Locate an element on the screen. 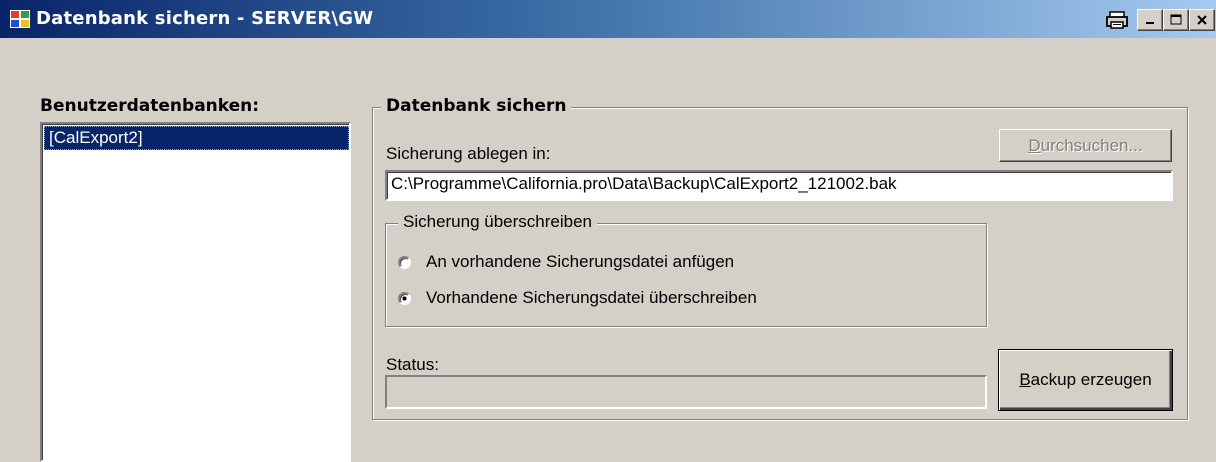 This screenshot has width=1216, height=462. overwrite-radio is located at coordinates (404, 298).